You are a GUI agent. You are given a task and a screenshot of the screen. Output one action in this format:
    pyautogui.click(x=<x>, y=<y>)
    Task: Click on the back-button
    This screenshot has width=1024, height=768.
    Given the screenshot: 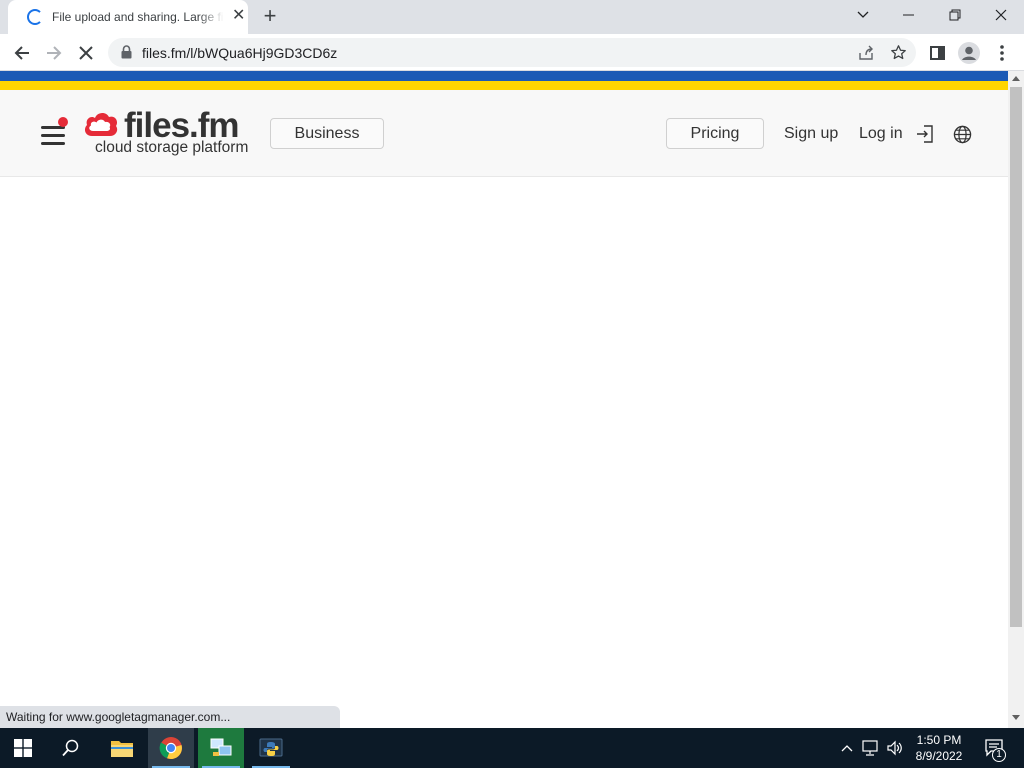 What is the action you would take?
    pyautogui.click(x=22, y=53)
    